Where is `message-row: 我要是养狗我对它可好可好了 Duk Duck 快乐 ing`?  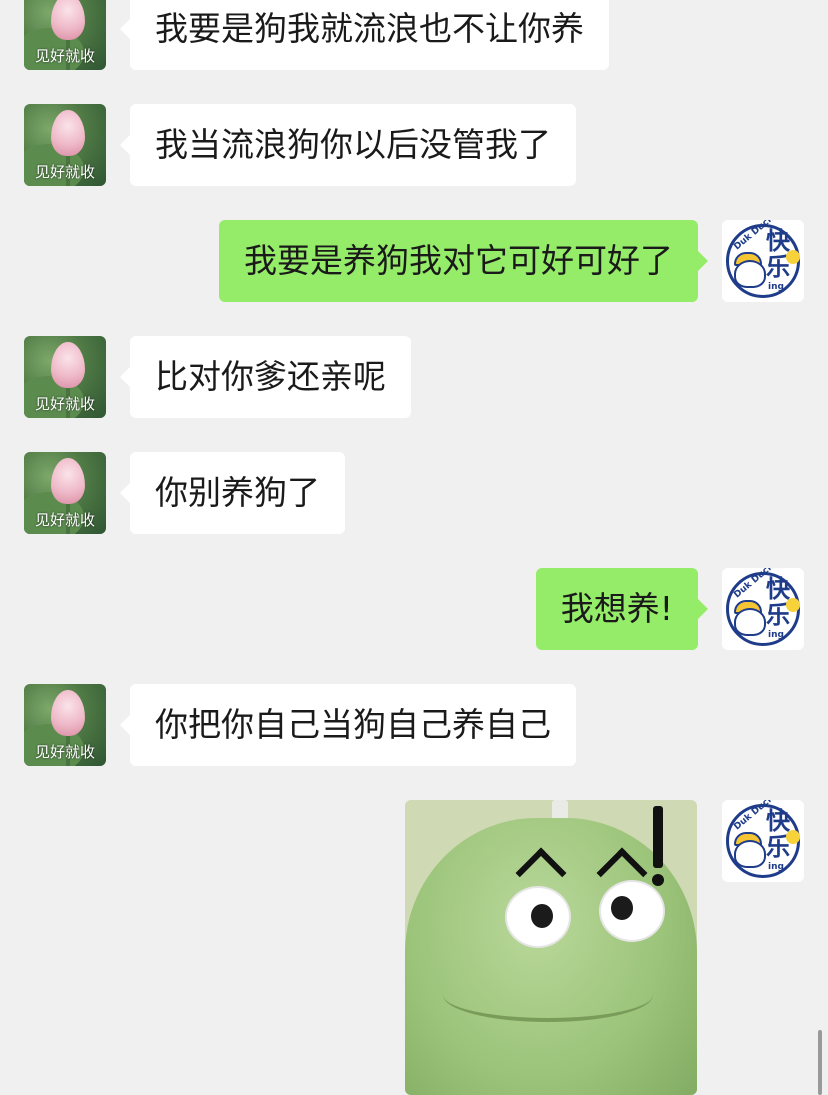
message-row: 我要是养狗我对它可好可好了 Duk Duck 快乐 ing is located at coordinates (414, 261).